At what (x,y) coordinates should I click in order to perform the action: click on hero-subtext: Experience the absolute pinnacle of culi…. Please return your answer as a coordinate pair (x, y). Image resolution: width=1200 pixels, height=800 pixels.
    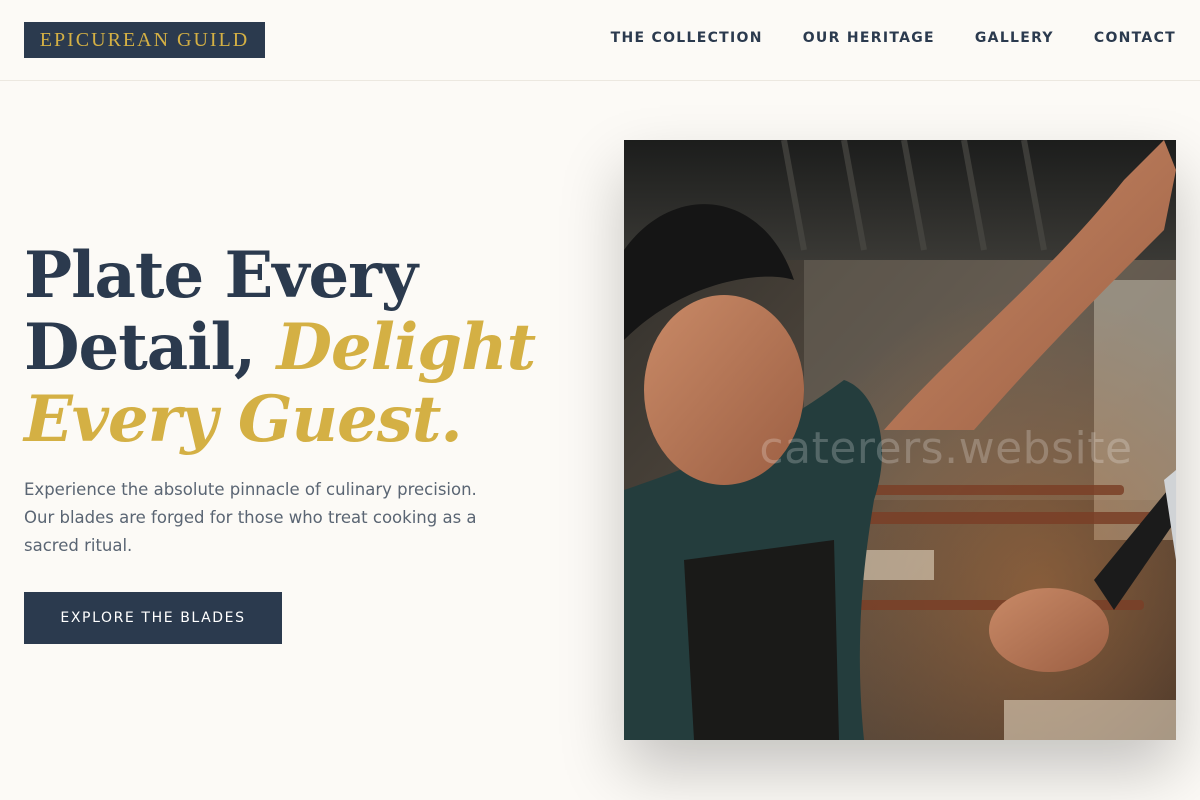
    Looking at the image, I should click on (250, 517).